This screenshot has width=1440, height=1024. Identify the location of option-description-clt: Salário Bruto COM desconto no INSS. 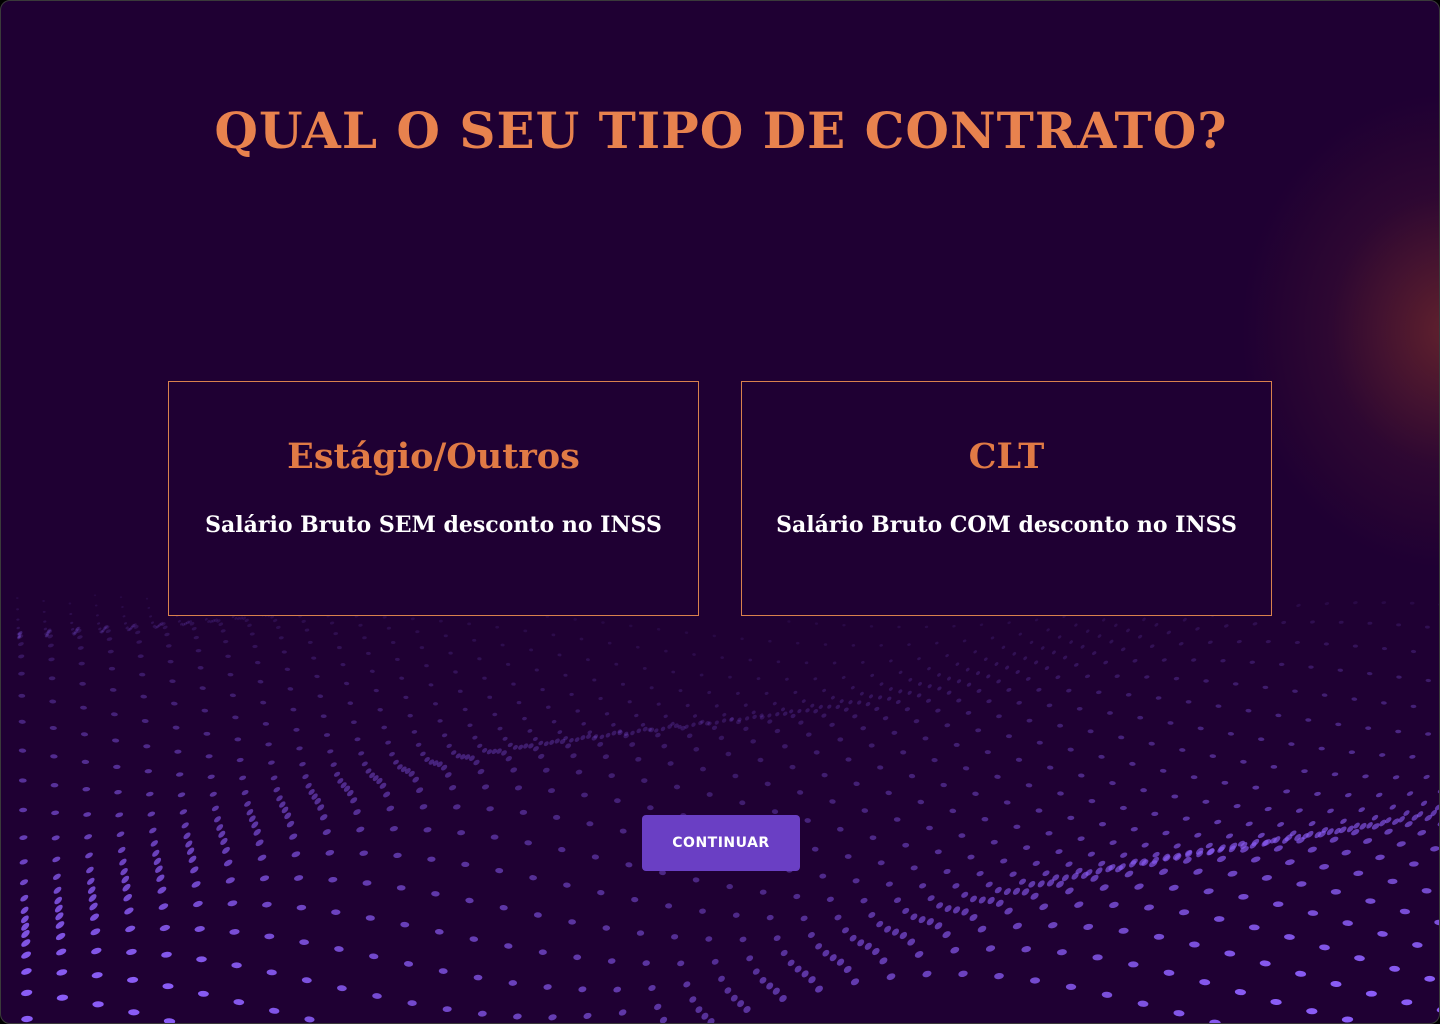
(1006, 525).